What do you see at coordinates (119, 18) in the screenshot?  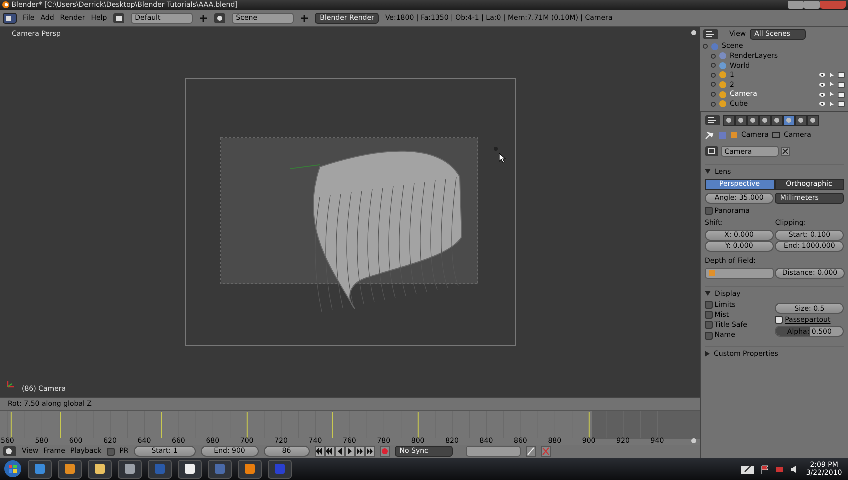 I see `screen-layout-icon` at bounding box center [119, 18].